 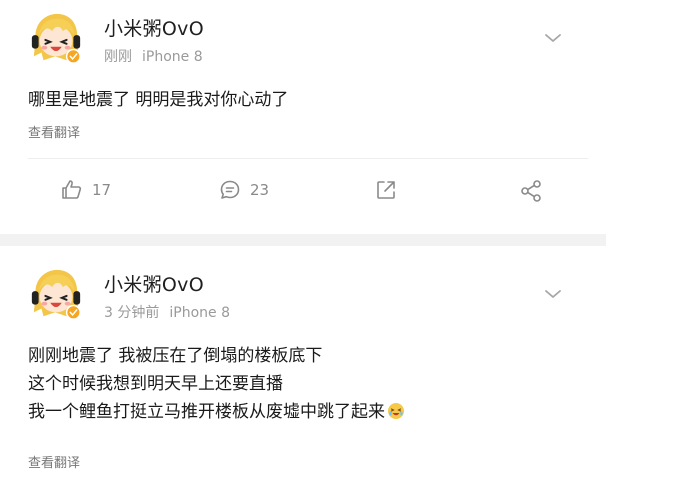 What do you see at coordinates (396, 411) in the screenshot?
I see `laughing-emoji-icon` at bounding box center [396, 411].